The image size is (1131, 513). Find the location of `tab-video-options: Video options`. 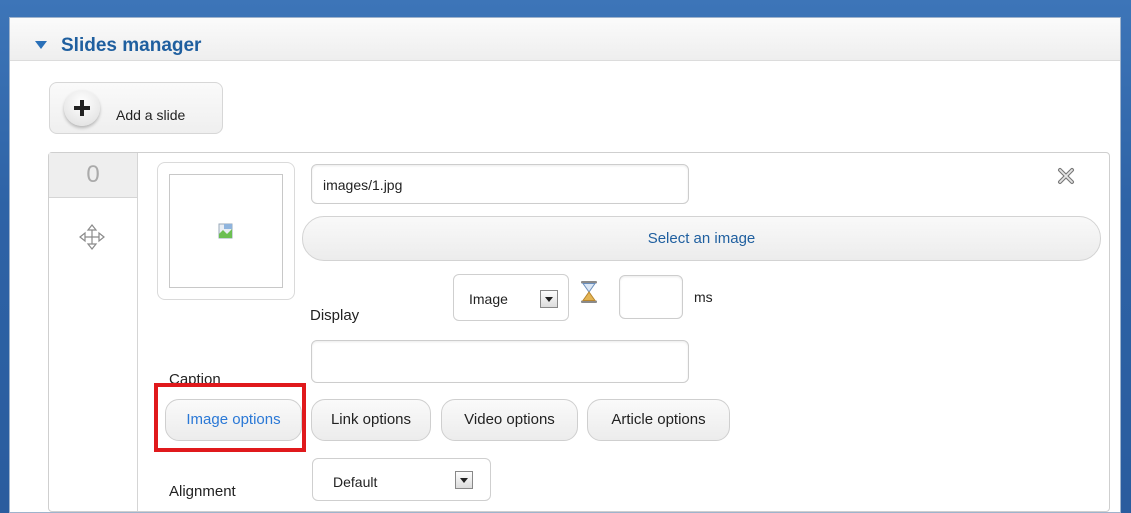

tab-video-options: Video options is located at coordinates (509, 420).